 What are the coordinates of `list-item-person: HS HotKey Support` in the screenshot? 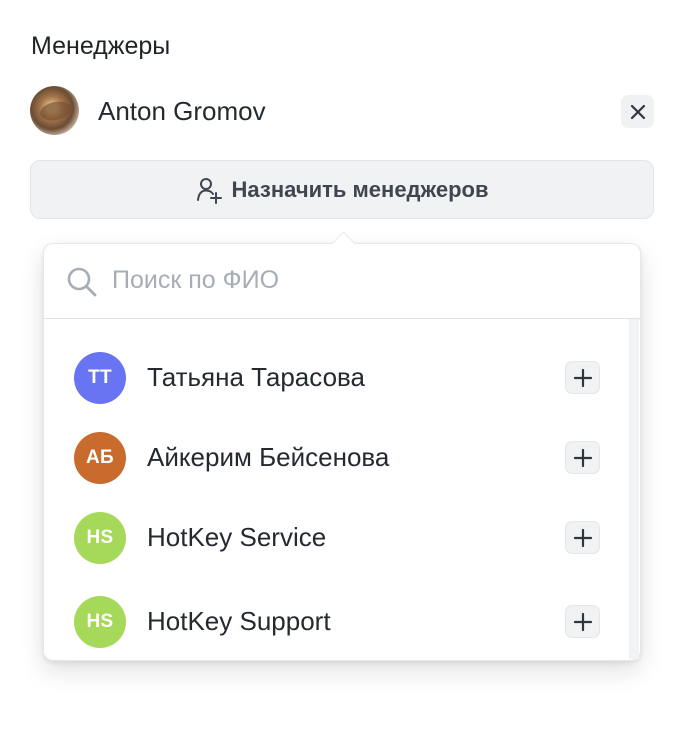 It's located at (337, 622).